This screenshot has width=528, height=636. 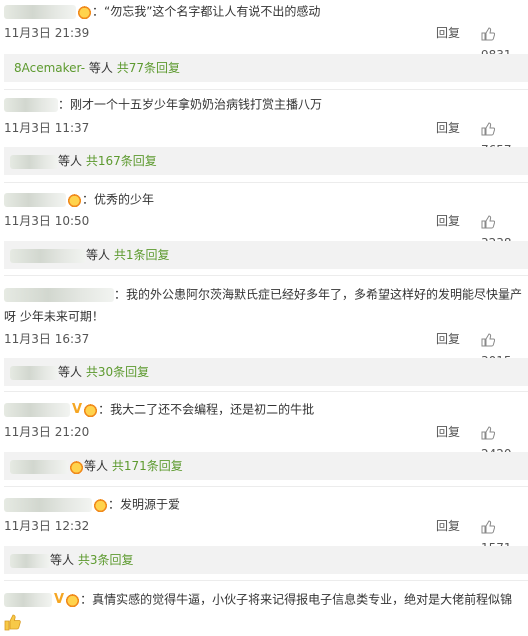 What do you see at coordinates (106, 560) in the screenshot?
I see `reply-count-link: 共3条回复` at bounding box center [106, 560].